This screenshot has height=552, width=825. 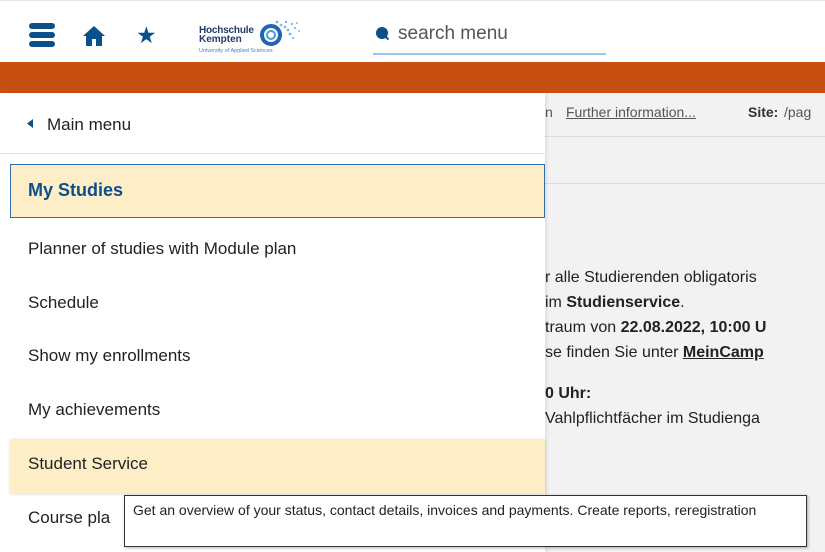 What do you see at coordinates (798, 112) in the screenshot?
I see `site-value: /pag` at bounding box center [798, 112].